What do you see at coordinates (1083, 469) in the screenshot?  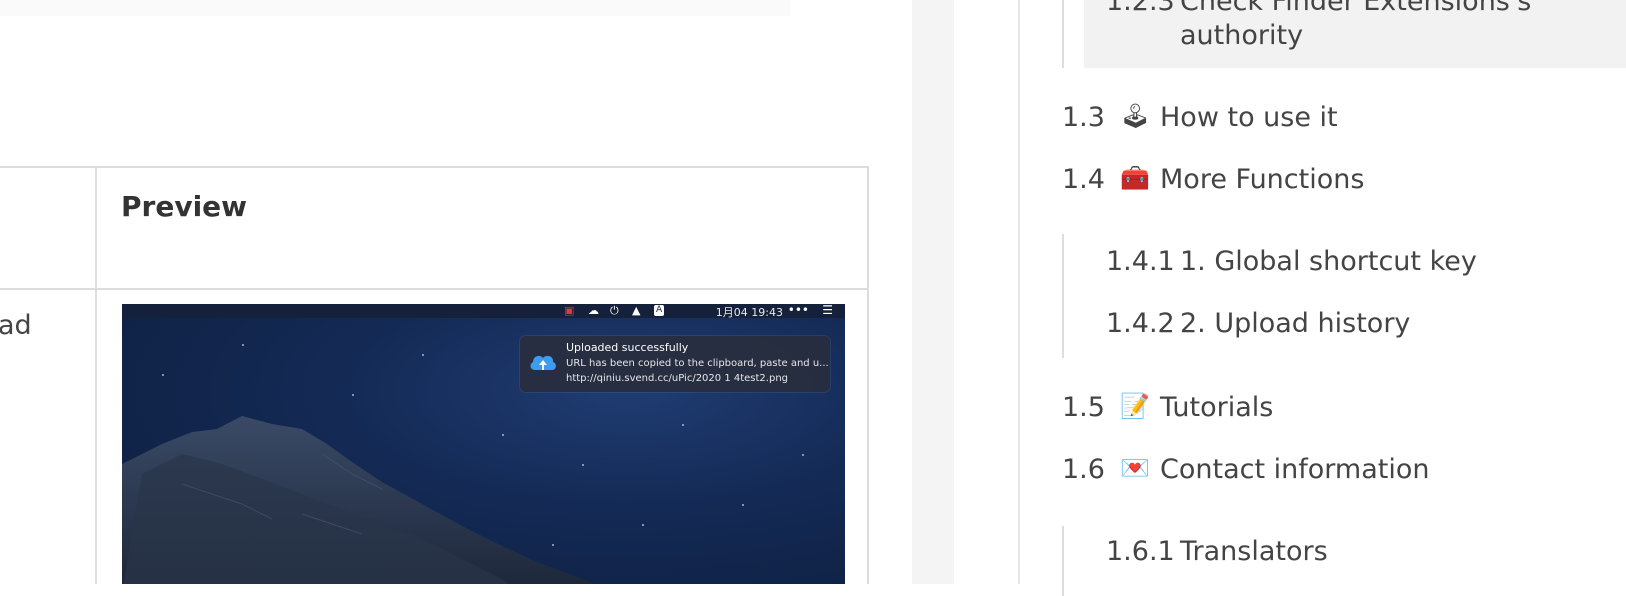 I see `toc-number: 1.6` at bounding box center [1083, 469].